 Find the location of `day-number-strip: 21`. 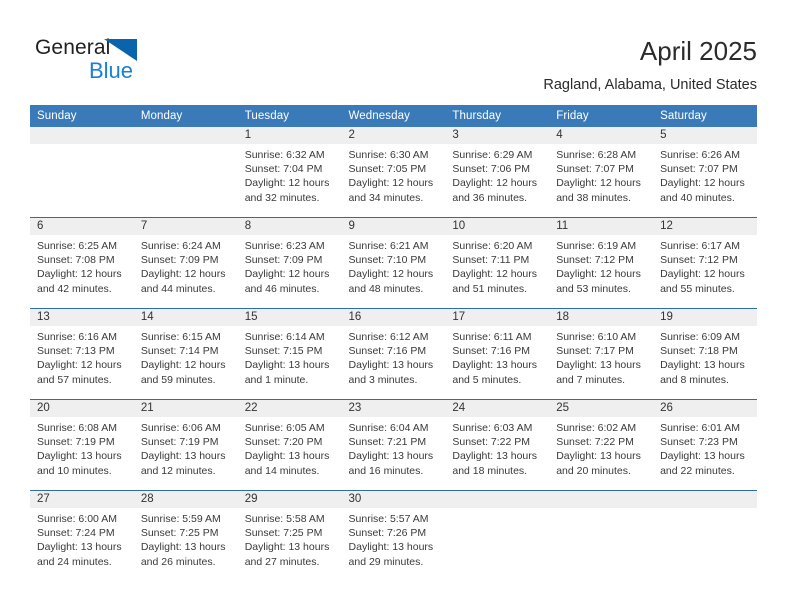

day-number-strip: 21 is located at coordinates (185, 408).